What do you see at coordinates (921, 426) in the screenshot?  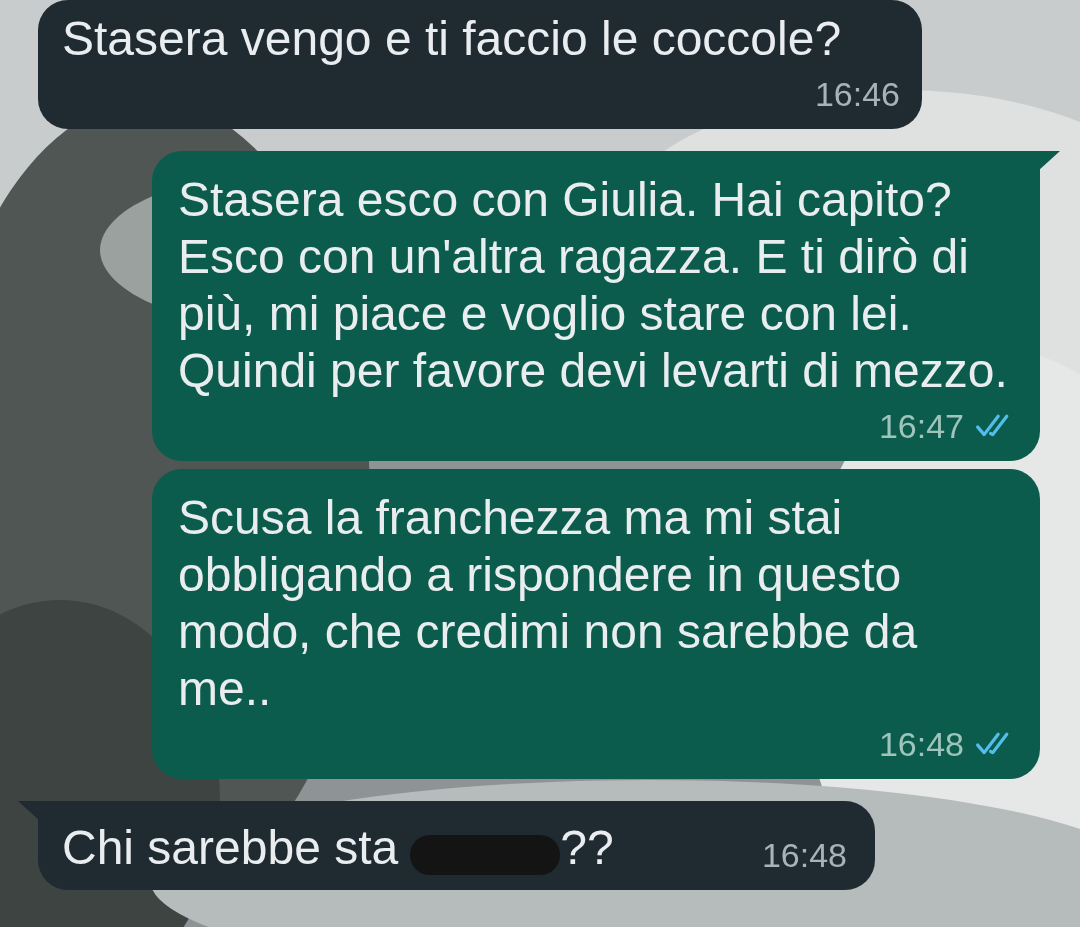 I see `message-time: 16:47` at bounding box center [921, 426].